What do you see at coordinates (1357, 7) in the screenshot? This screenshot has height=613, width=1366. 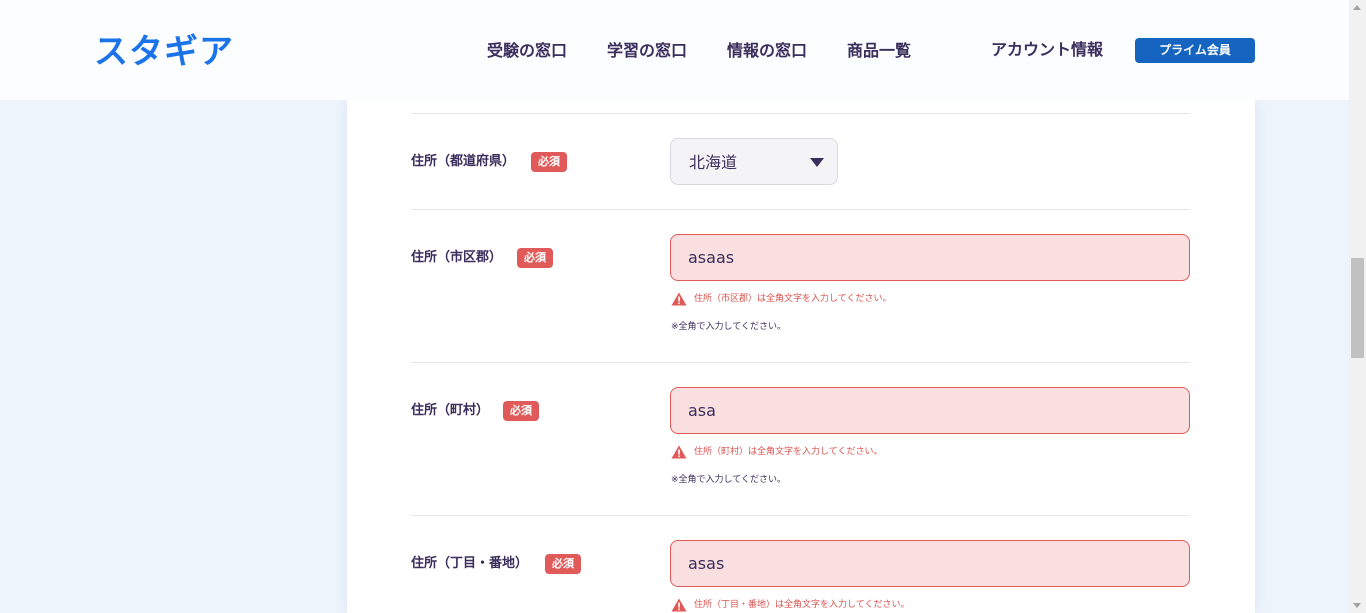 I see `scroll-up-icon` at bounding box center [1357, 7].